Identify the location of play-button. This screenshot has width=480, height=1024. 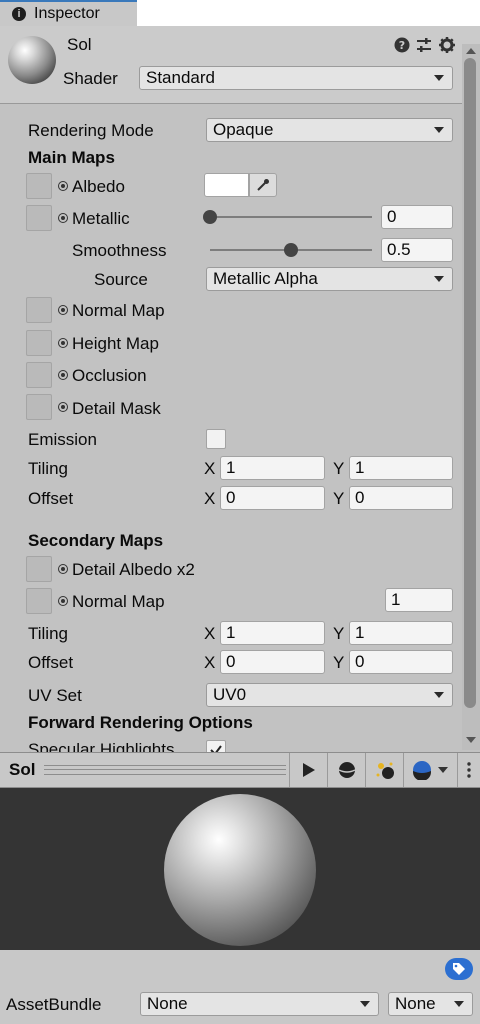
(308, 770).